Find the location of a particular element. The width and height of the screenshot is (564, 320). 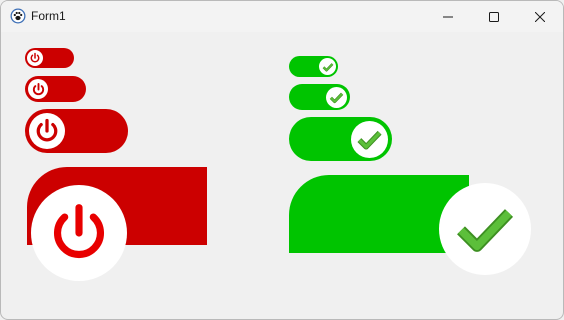

maximize-button is located at coordinates (494, 16).